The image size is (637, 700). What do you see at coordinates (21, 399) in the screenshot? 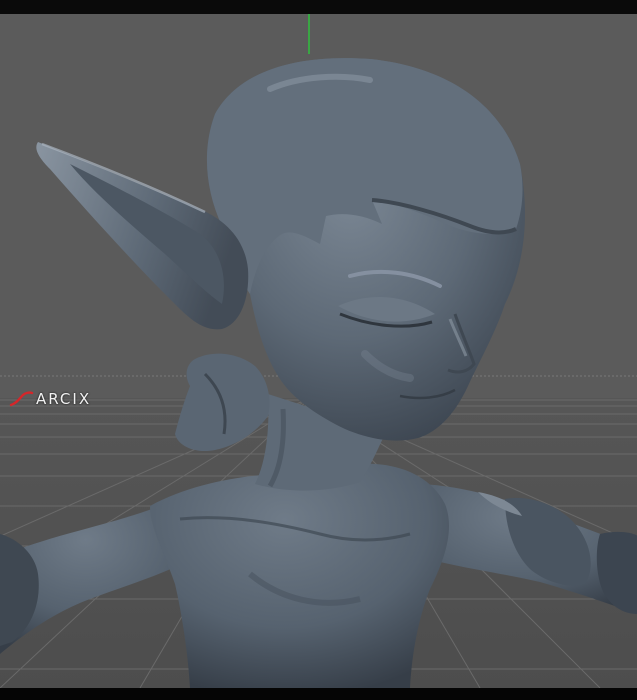
I see `s-swoosh-logo-icon` at bounding box center [21, 399].